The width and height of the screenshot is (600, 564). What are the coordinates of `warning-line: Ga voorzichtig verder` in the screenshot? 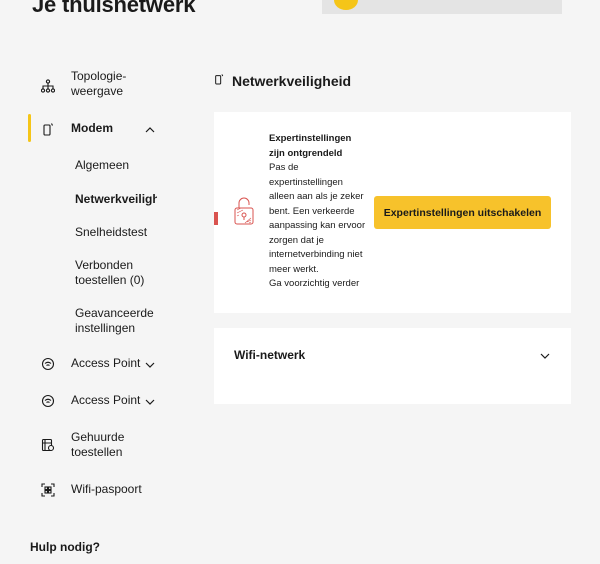 It's located at (314, 283).